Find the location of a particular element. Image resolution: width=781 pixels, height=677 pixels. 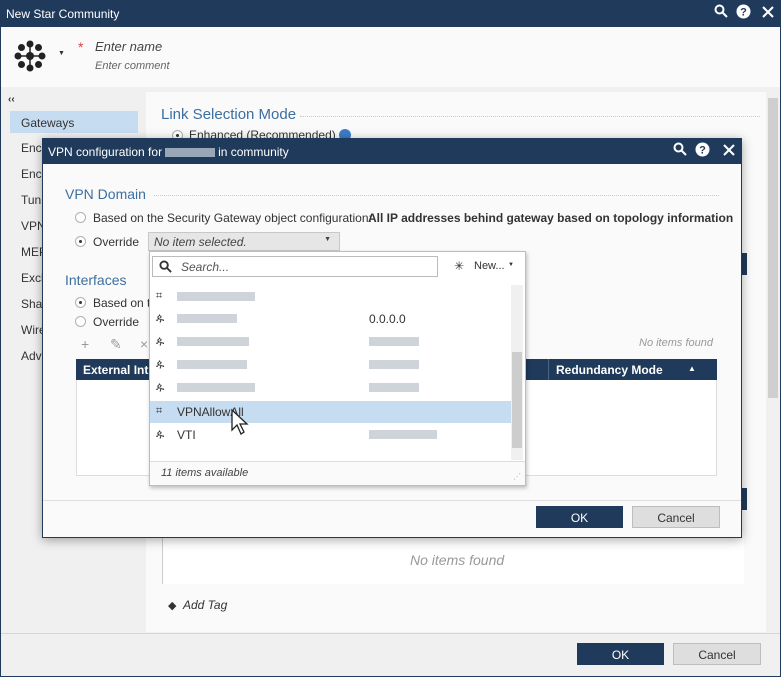

col-divider is located at coordinates (548, 369).